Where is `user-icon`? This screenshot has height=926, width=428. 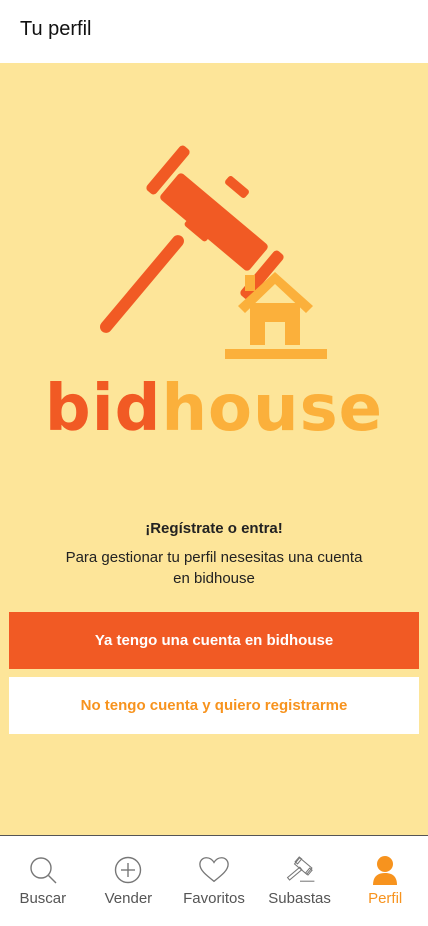 user-icon is located at coordinates (385, 870).